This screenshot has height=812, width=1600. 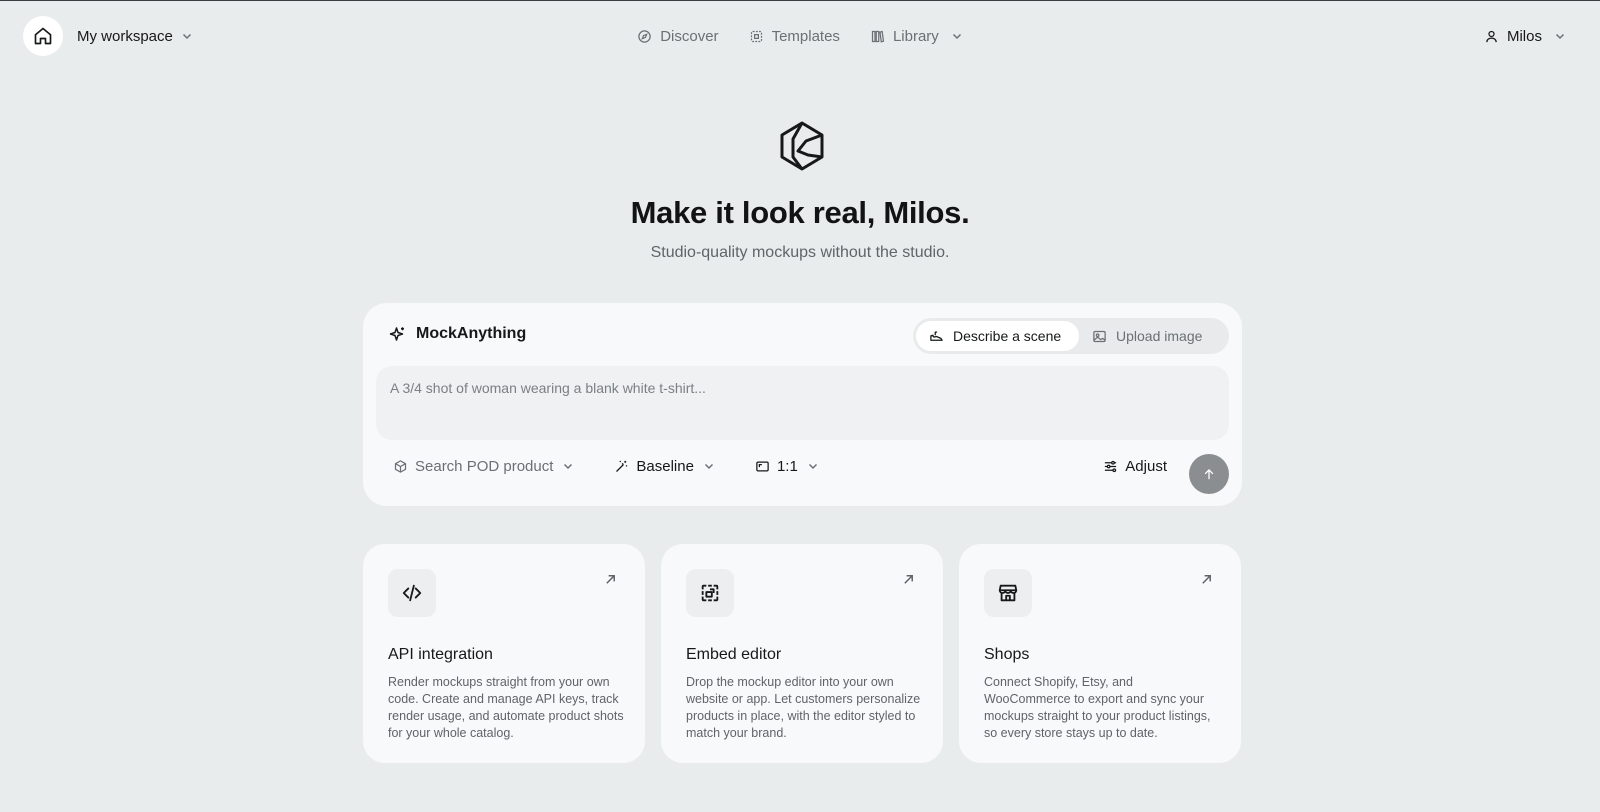 What do you see at coordinates (805, 36) in the screenshot?
I see `nav-templates-label: Templates` at bounding box center [805, 36].